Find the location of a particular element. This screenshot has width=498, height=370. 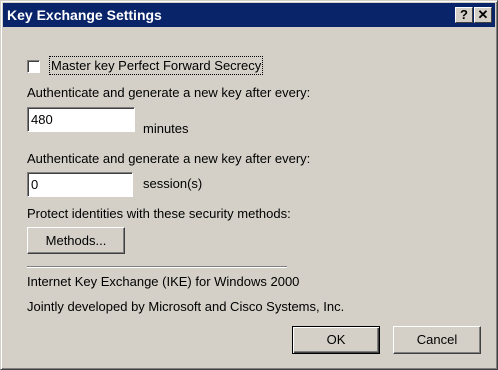

question-mark-icon: ? is located at coordinates (464, 14).